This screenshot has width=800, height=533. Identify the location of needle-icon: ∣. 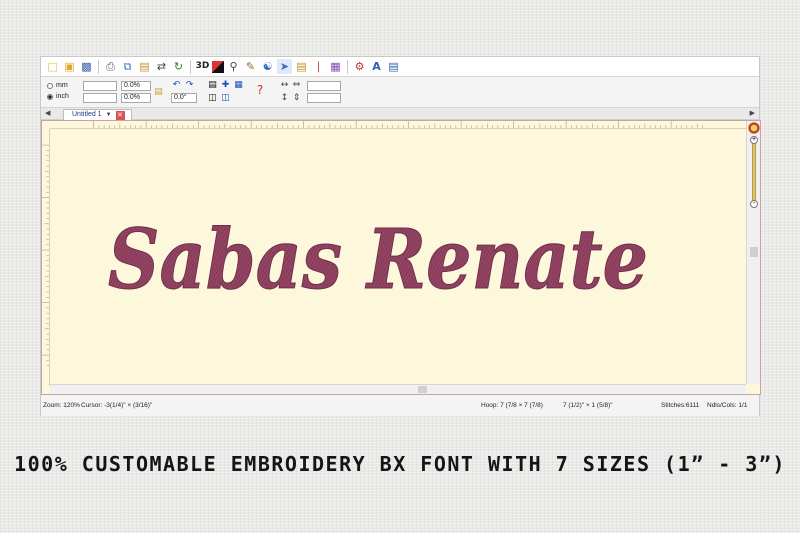
(318, 66).